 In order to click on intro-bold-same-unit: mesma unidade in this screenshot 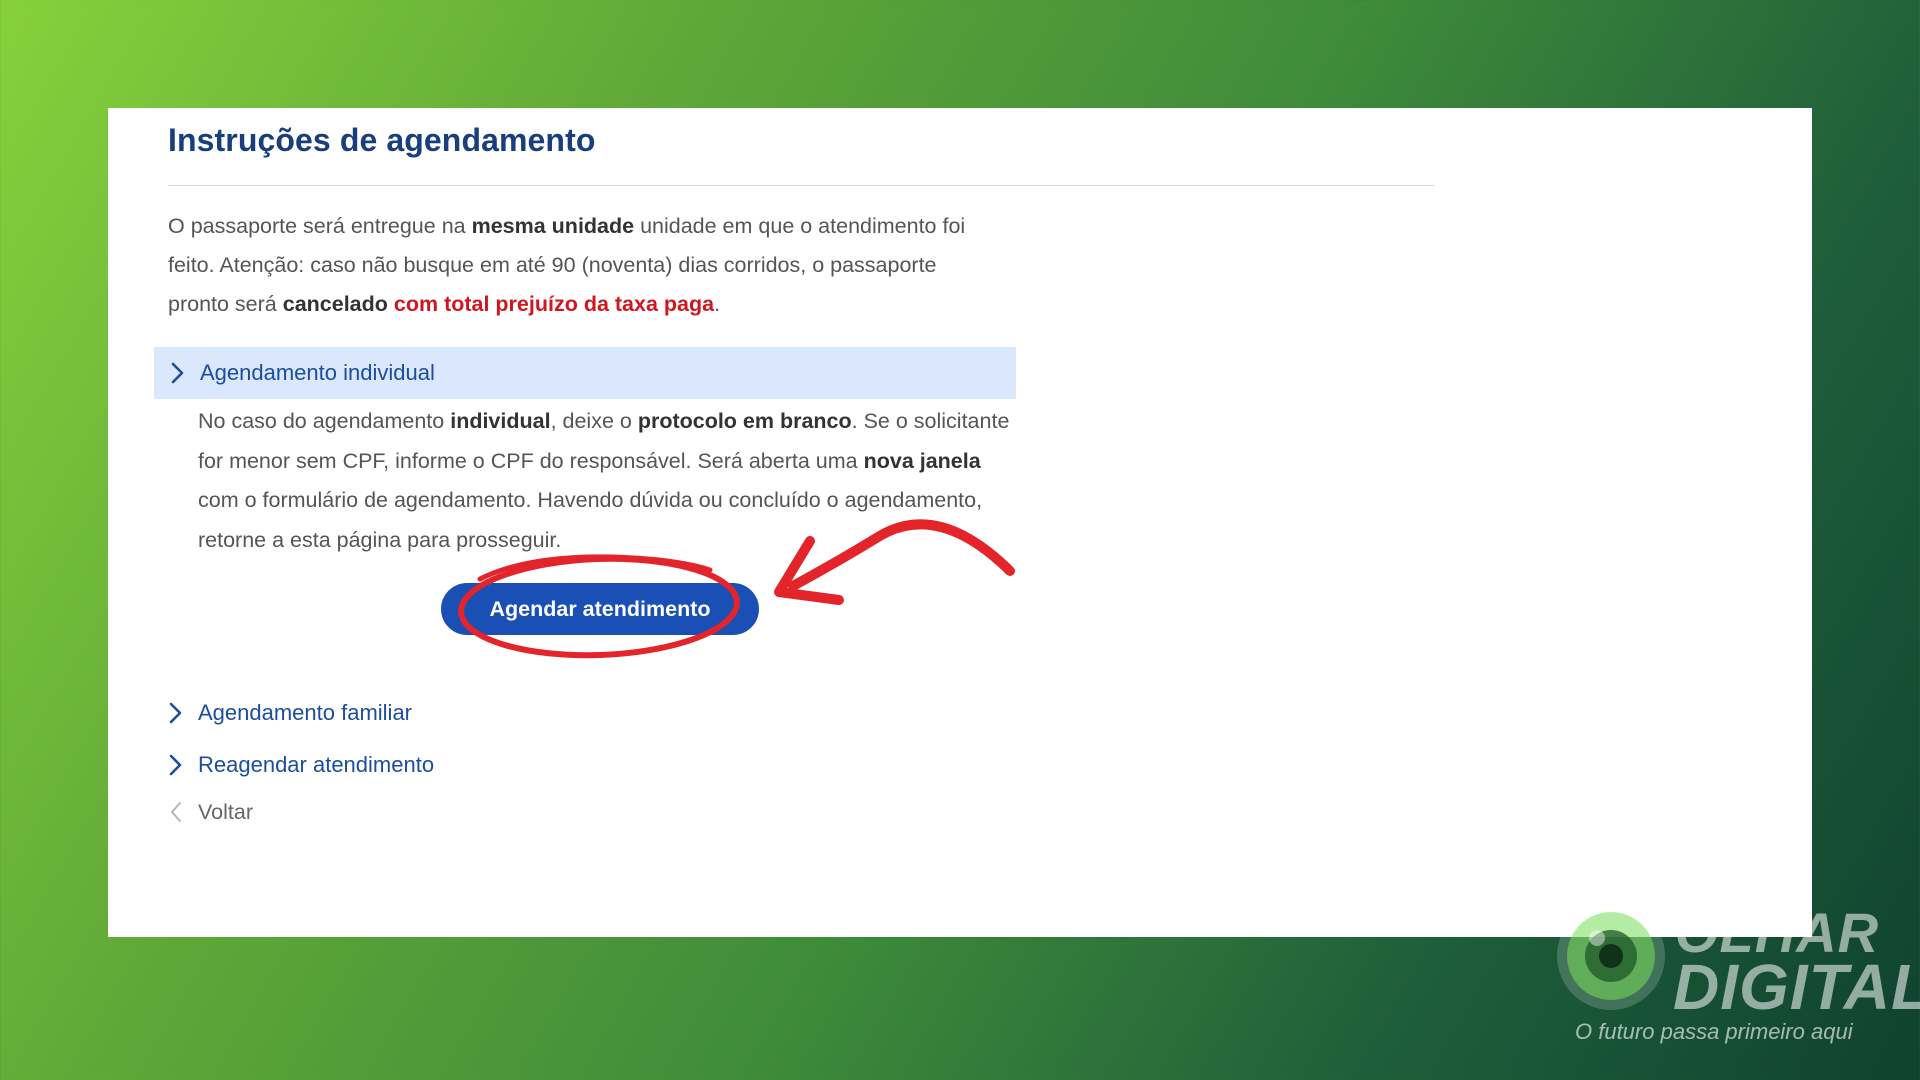, I will do `click(553, 226)`.